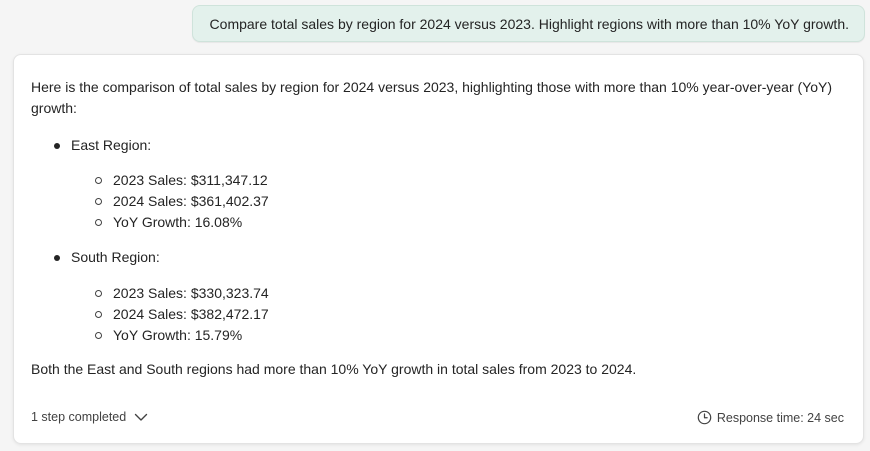 Image resolution: width=870 pixels, height=451 pixels. Describe the element at coordinates (178, 222) in the screenshot. I see `detail-text: YoY Growth: 16.08%` at that location.